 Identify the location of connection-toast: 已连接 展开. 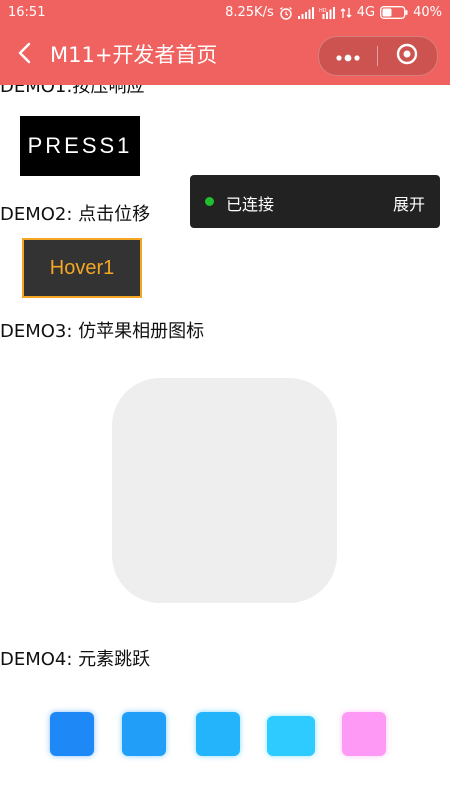
(315, 201).